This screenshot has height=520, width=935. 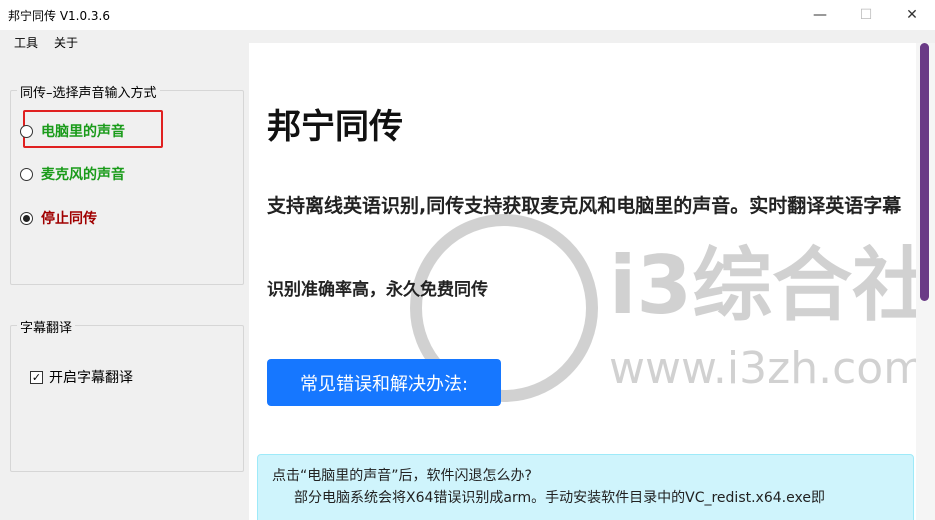 I want to click on title-bar: 邦宁同传 V1.0.3.6 — ☐ ✕, so click(x=467, y=15).